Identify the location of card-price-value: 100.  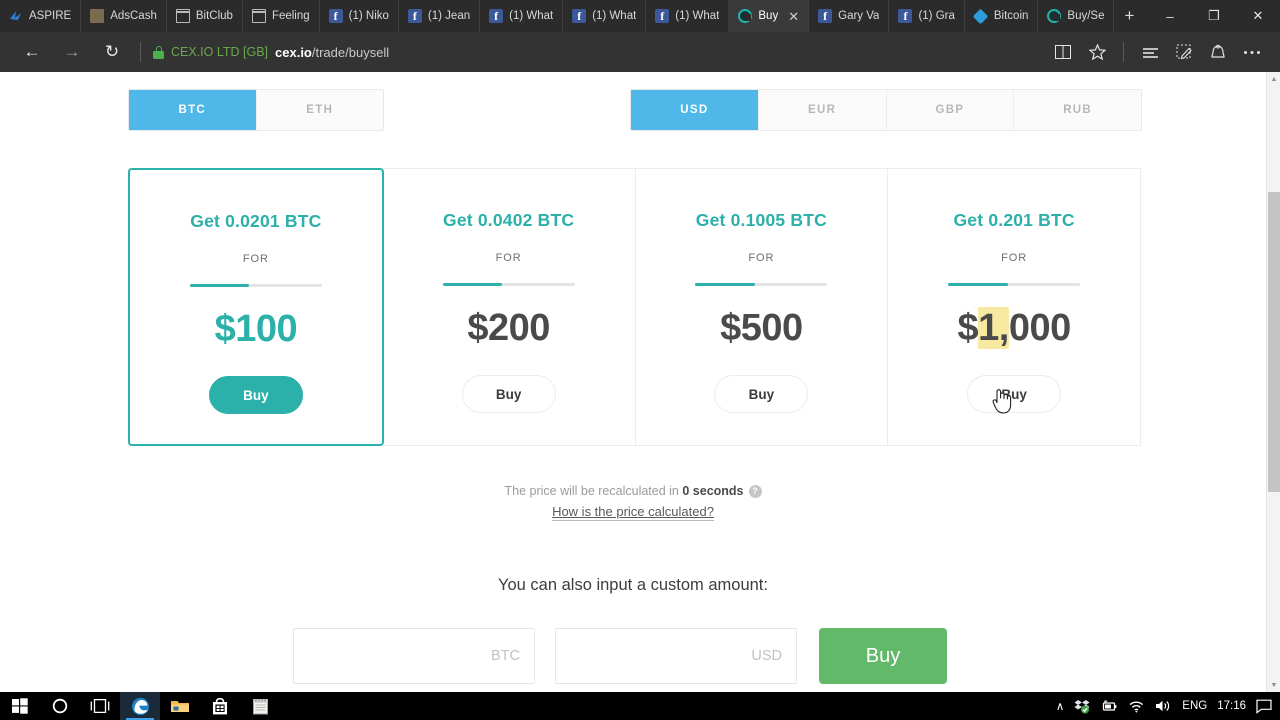
(266, 329).